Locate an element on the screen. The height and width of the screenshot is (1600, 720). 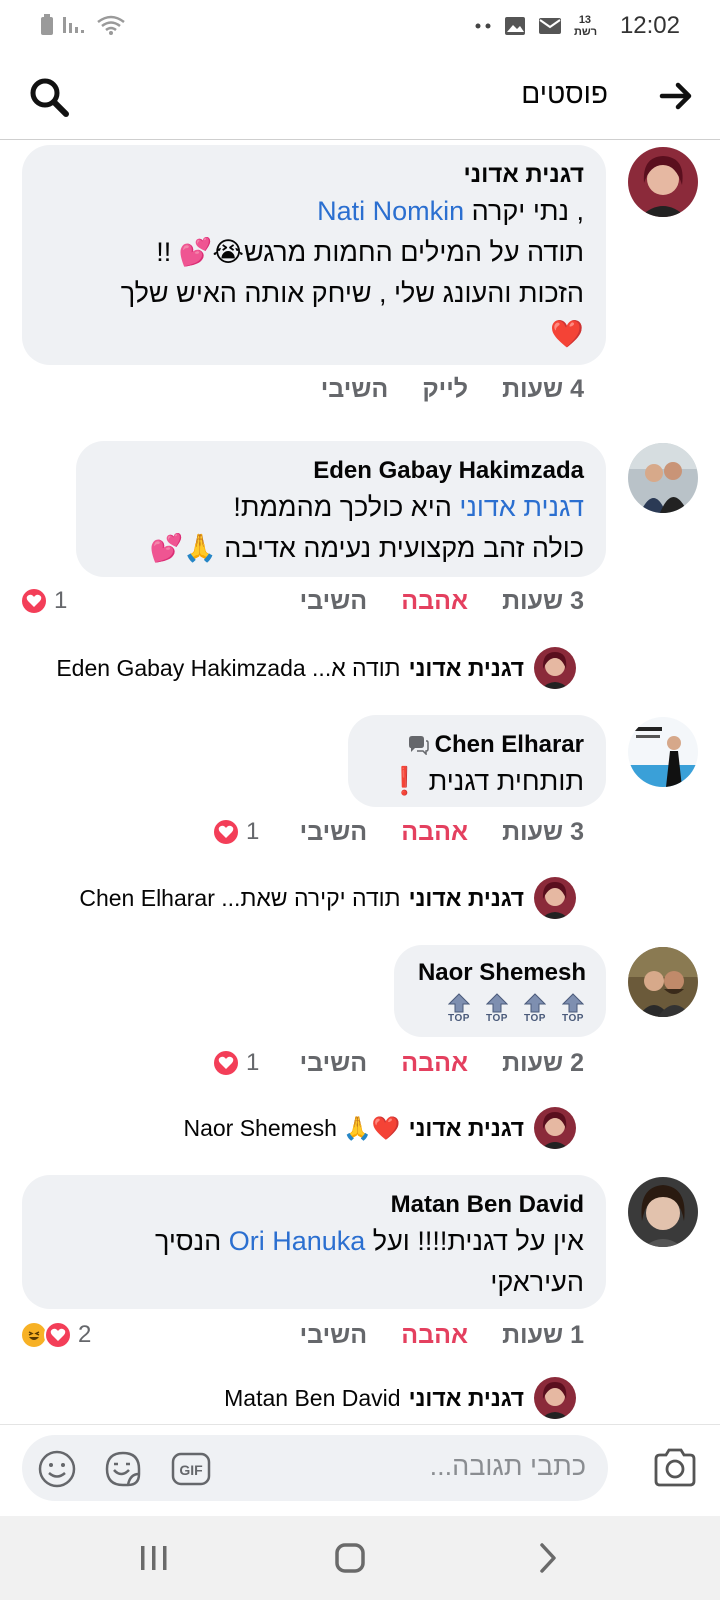
arrow-right-icon is located at coordinates (675, 96).